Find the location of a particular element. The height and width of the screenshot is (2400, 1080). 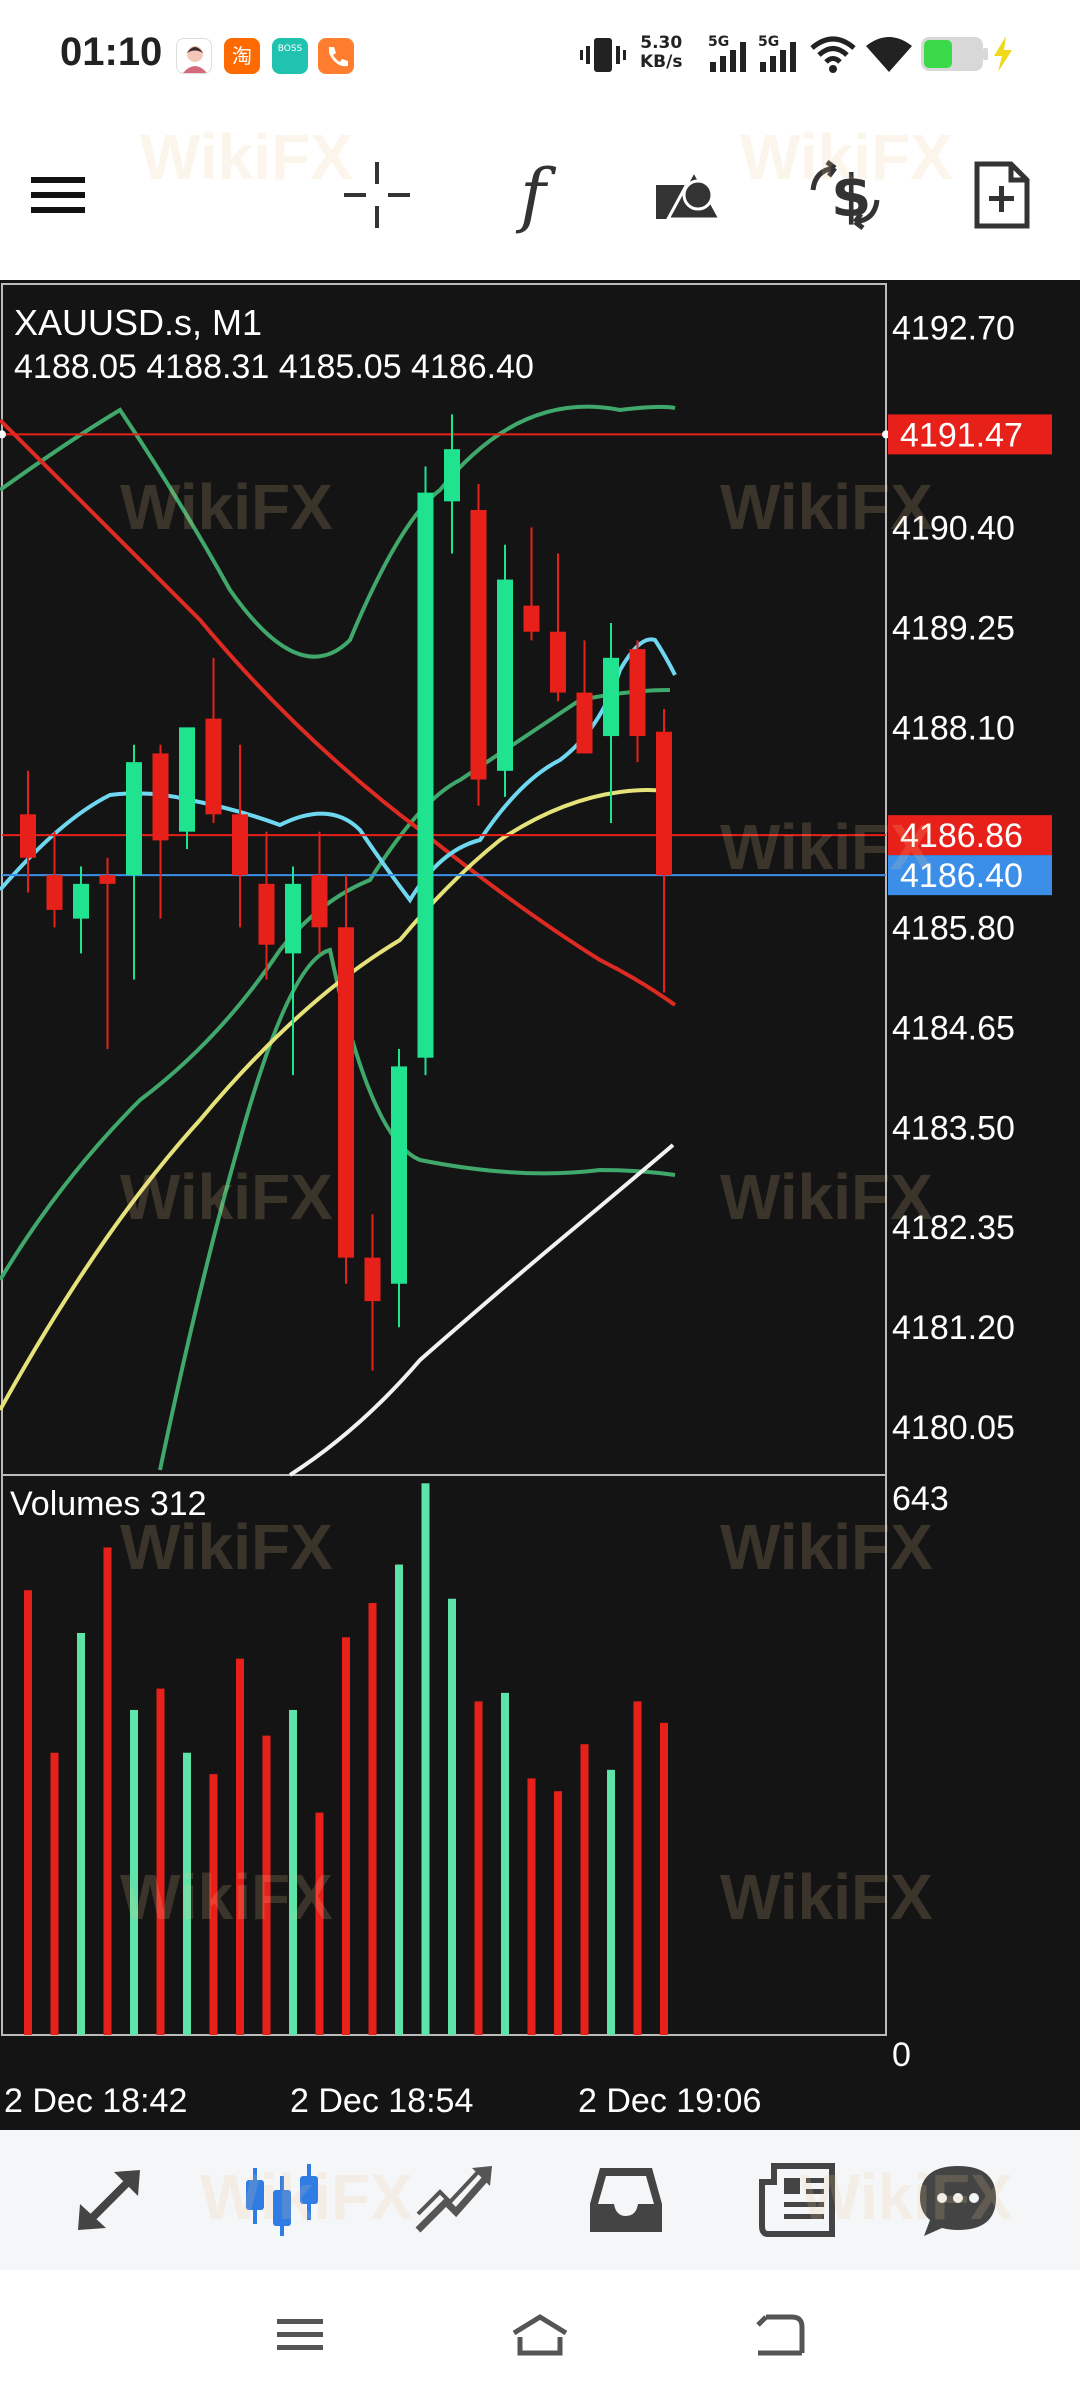

trade-button: $ is located at coordinates (845, 195).